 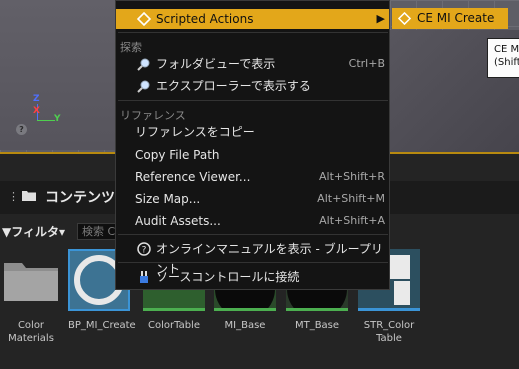 I want to click on submenu-item-label: CE MI Create, so click(x=456, y=18).